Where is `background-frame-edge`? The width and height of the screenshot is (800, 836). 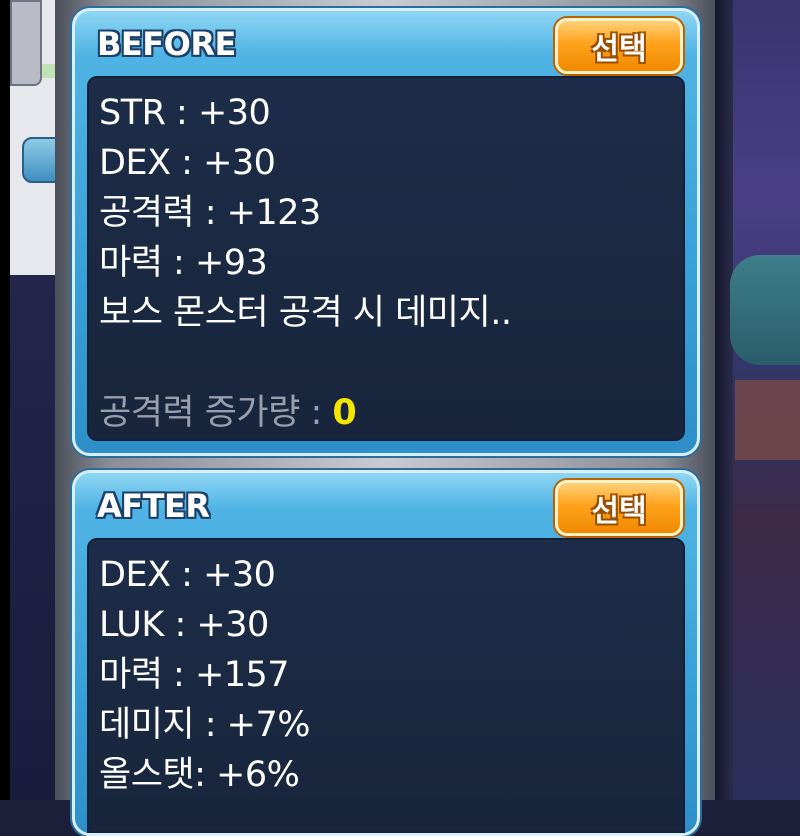
background-frame-edge is located at coordinates (724, 400).